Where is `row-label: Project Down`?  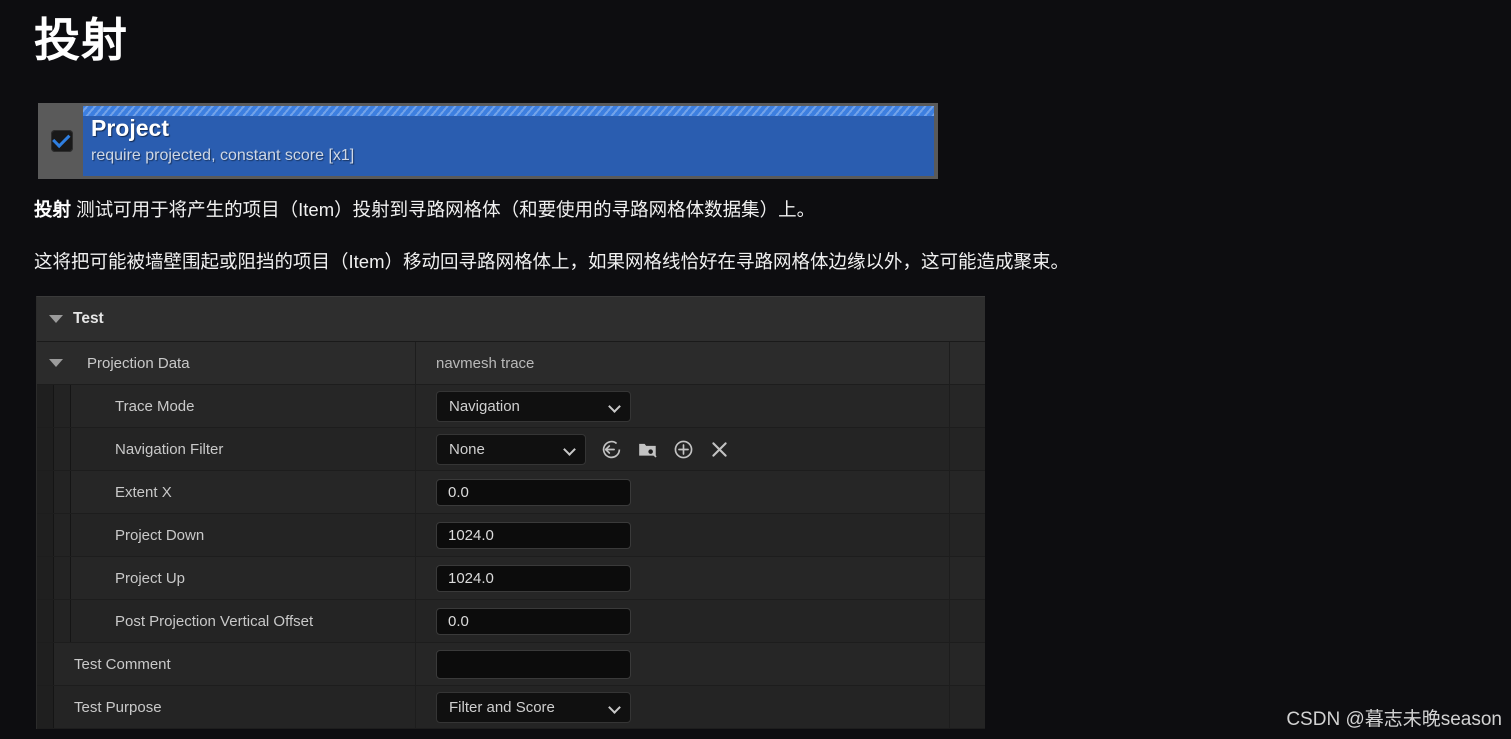 row-label: Project Down is located at coordinates (160, 535).